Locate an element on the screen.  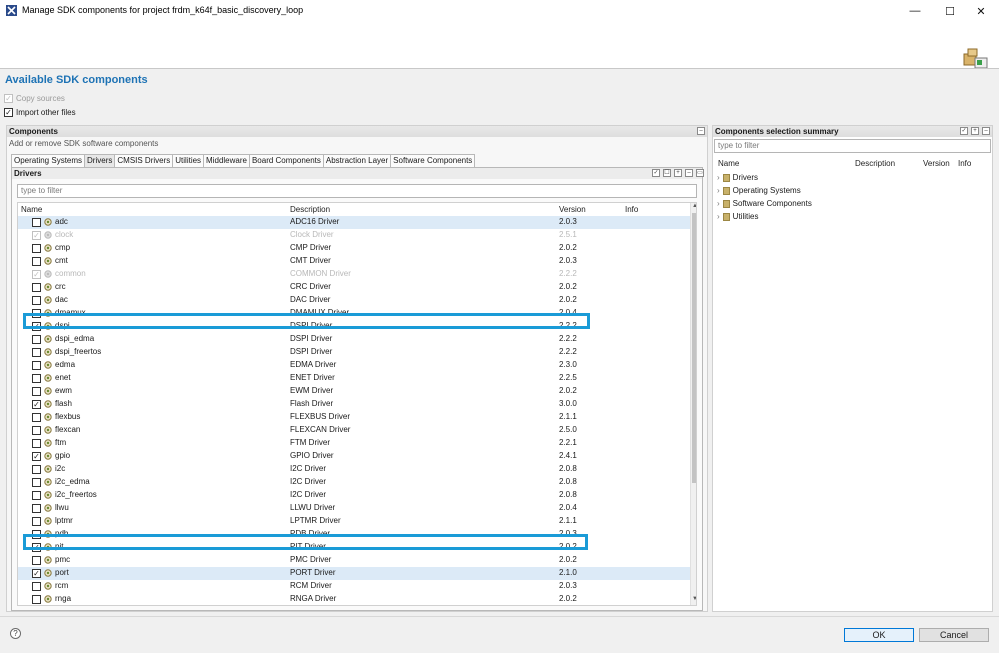
tab-software-components: Software Components is located at coordinates (433, 160).